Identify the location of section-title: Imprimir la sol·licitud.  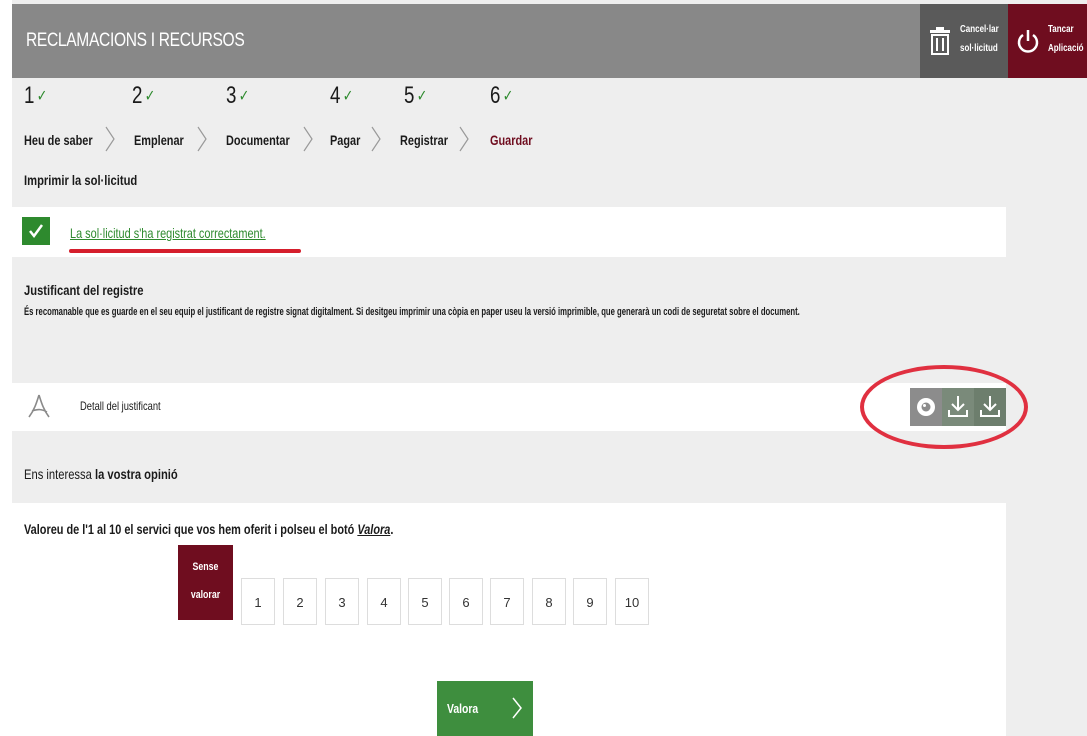
(81, 180).